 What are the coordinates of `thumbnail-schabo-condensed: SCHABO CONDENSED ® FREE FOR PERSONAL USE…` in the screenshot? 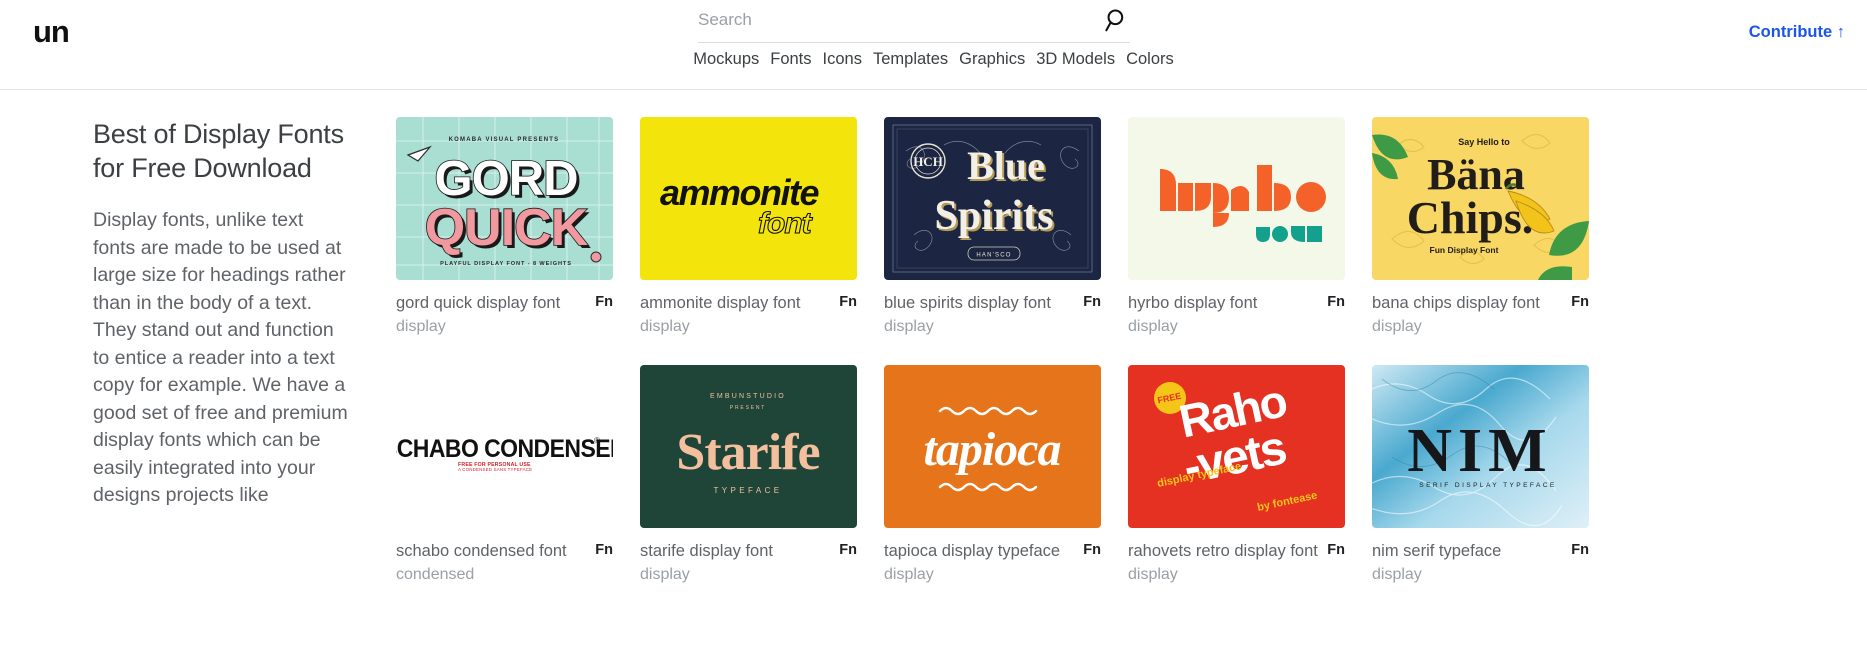 It's located at (504, 446).